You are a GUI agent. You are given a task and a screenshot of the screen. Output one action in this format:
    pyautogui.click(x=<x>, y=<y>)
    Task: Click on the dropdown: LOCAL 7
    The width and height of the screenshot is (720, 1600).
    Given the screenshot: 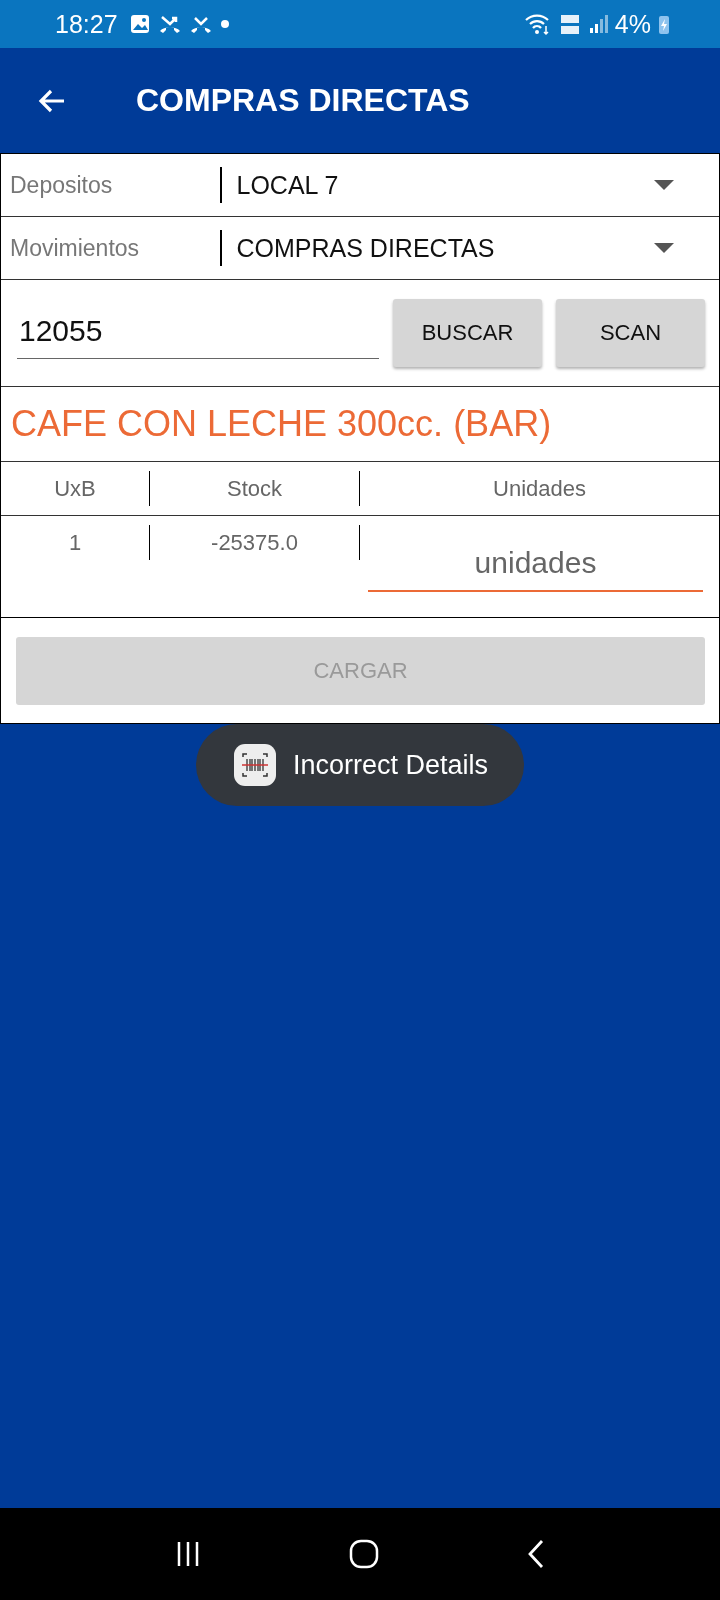 What is the action you would take?
    pyautogui.click(x=470, y=185)
    